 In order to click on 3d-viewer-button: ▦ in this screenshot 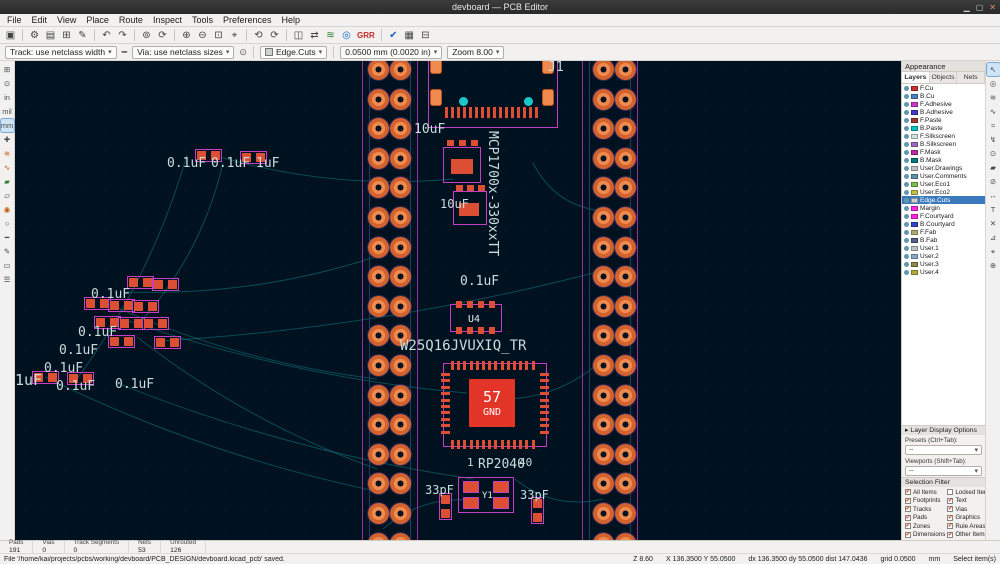, I will do `click(409, 35)`.